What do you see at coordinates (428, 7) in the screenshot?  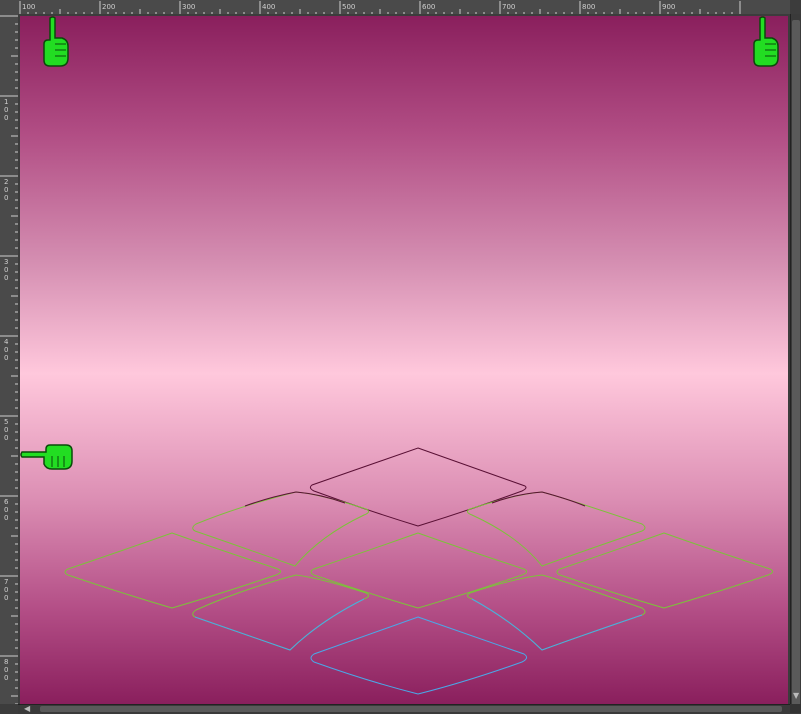 I see `ruler-label: 600` at bounding box center [428, 7].